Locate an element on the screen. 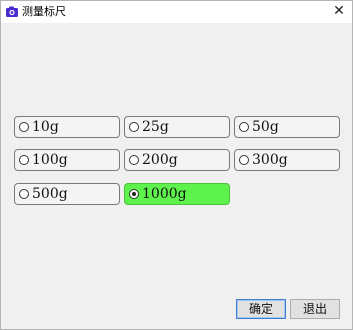 The height and width of the screenshot is (330, 353). camera-icon is located at coordinates (12, 12).